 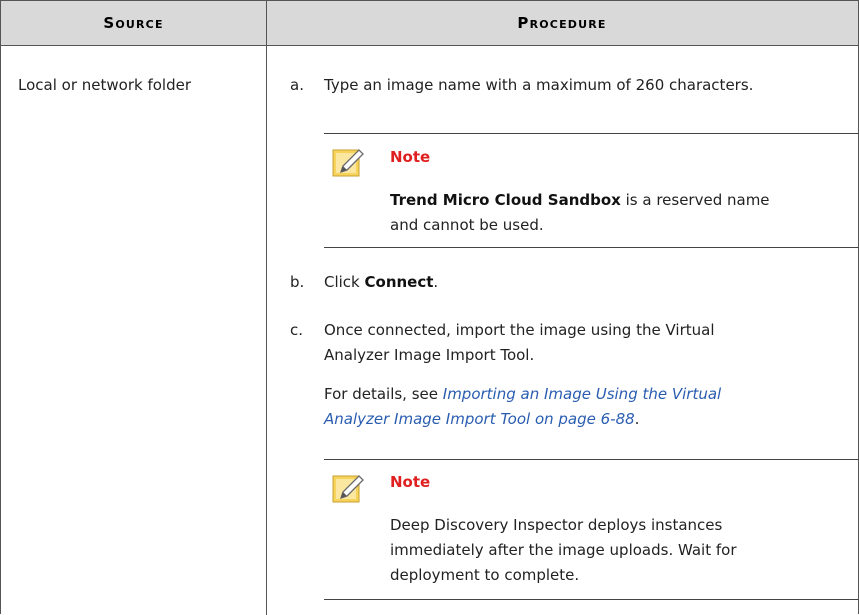 I want to click on step-b-suffix: ., so click(x=436, y=282).